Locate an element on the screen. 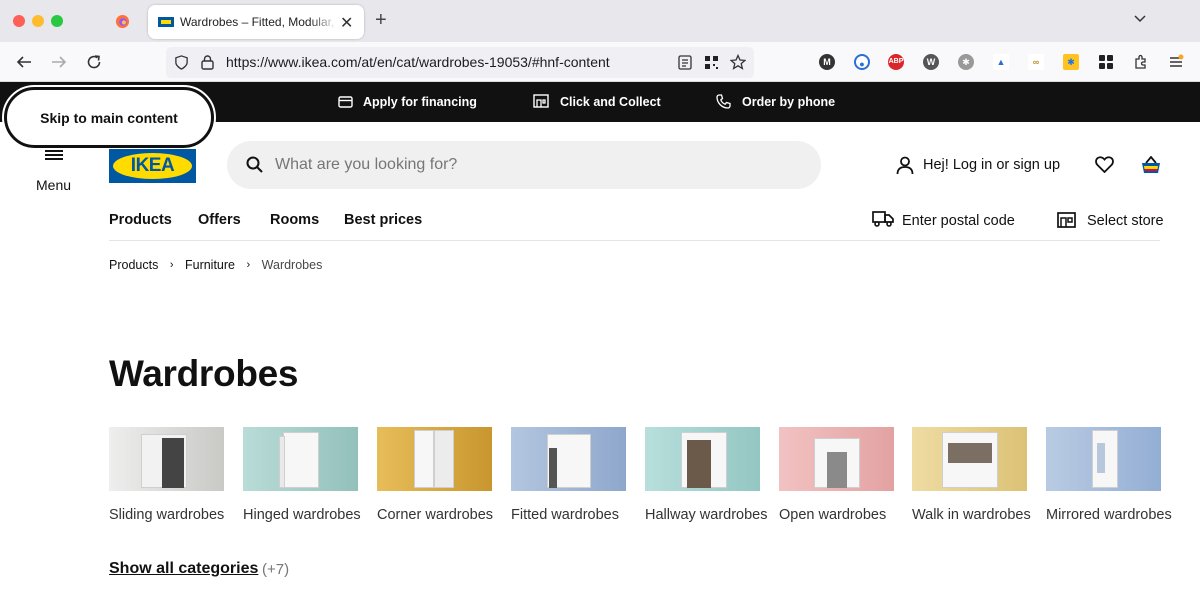 This screenshot has width=1200, height=608. skip-link-label: Skip to main content is located at coordinates (109, 118).